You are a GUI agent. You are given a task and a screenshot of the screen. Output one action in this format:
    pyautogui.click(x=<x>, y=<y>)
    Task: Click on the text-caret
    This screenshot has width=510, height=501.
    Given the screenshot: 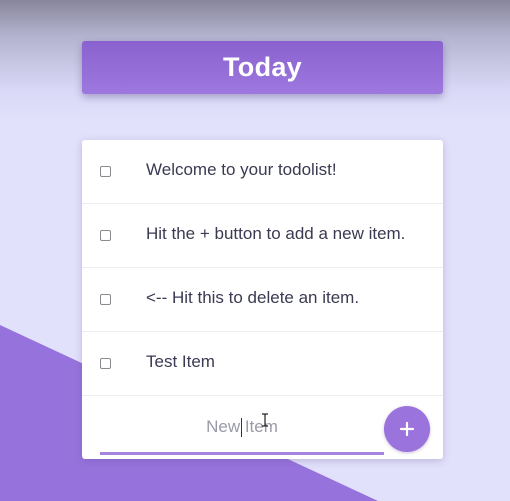 What is the action you would take?
    pyautogui.click(x=241, y=427)
    